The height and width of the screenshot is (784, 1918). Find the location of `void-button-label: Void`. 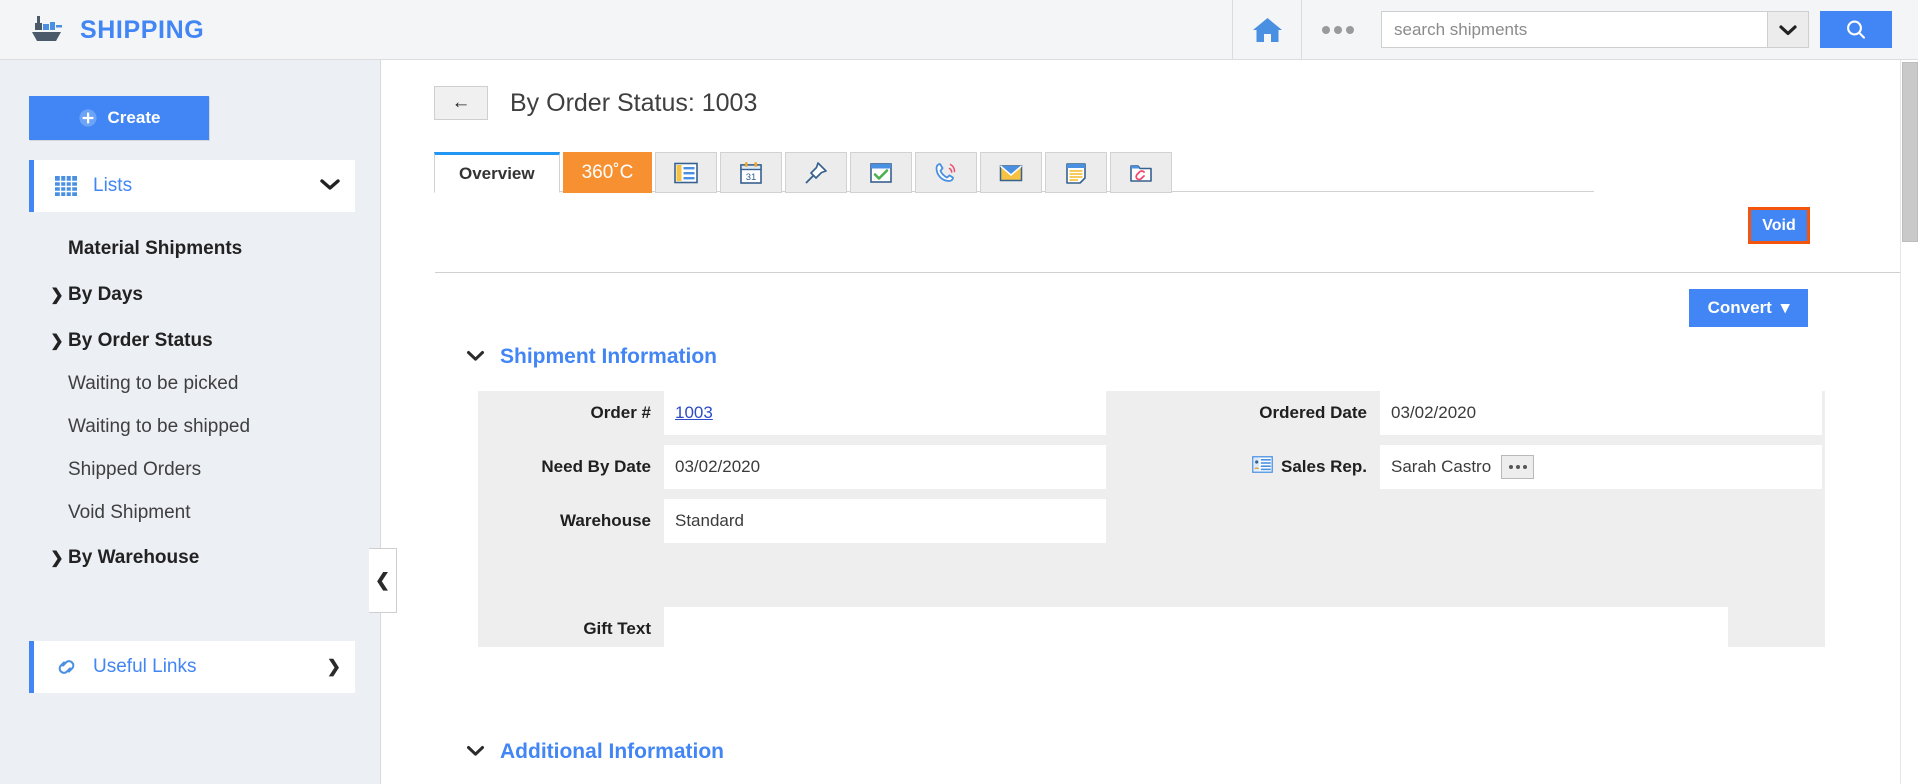

void-button-label: Void is located at coordinates (1779, 225).